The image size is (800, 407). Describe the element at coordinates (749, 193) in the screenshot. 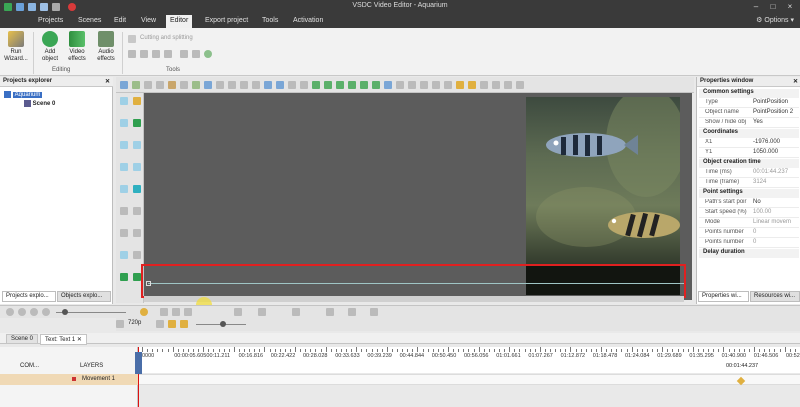

I see `section-point-settings: Point settings` at that location.